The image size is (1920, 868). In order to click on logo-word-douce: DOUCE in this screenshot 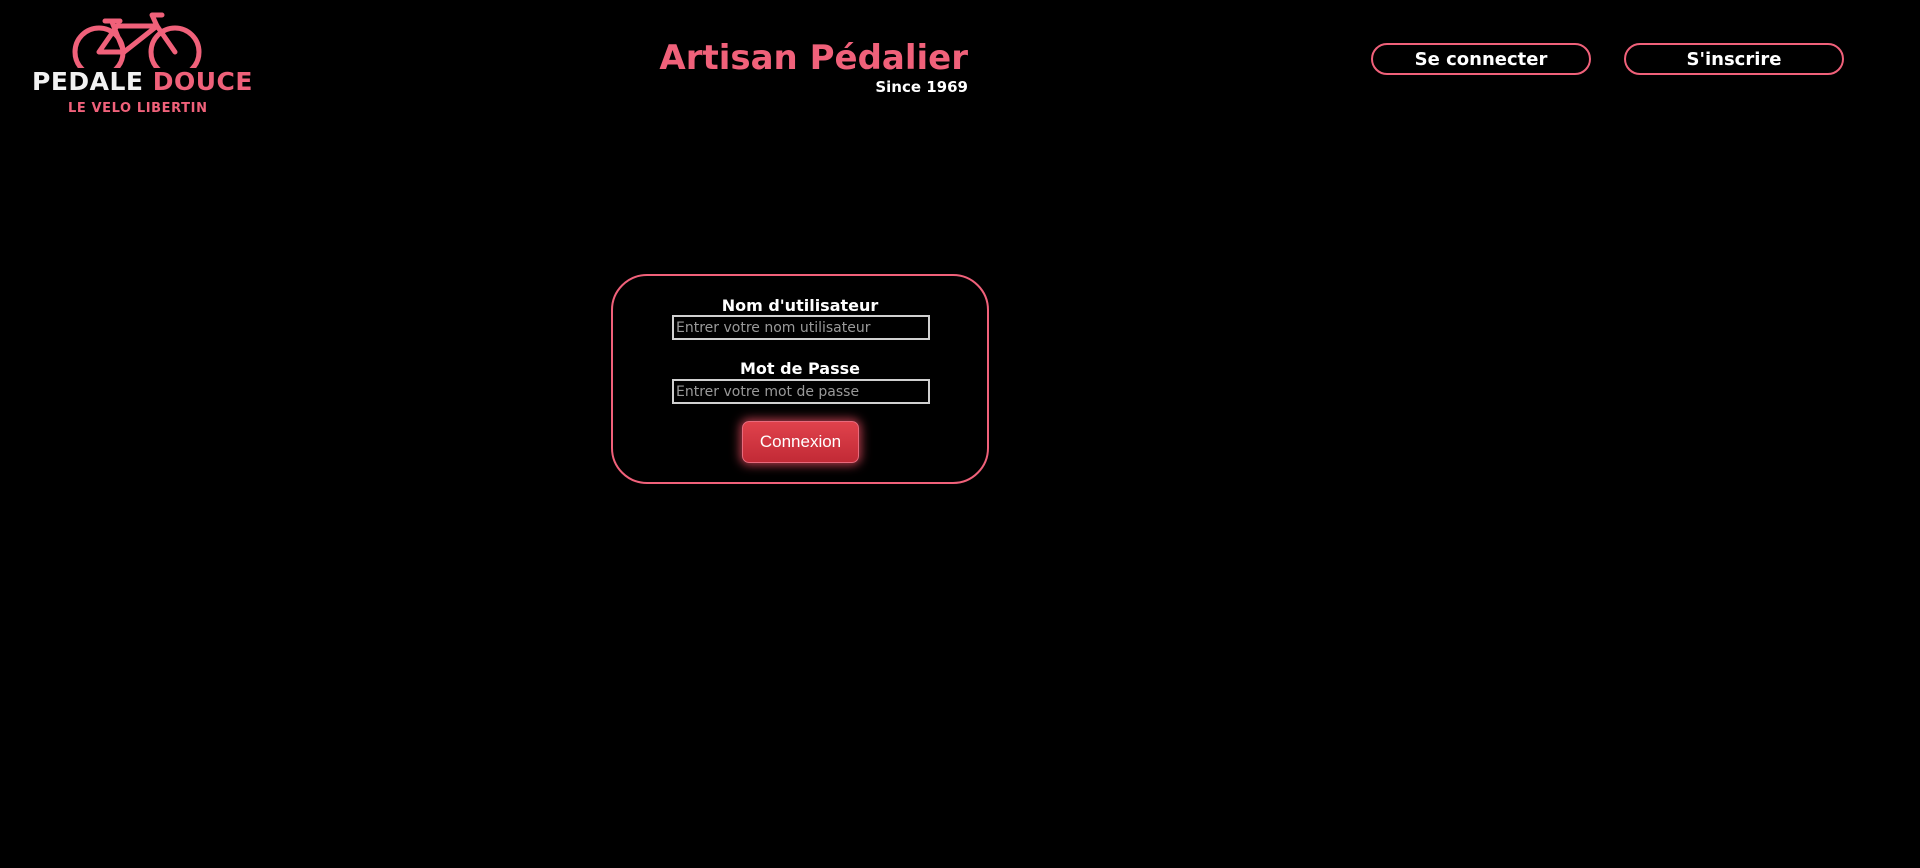, I will do `click(202, 81)`.